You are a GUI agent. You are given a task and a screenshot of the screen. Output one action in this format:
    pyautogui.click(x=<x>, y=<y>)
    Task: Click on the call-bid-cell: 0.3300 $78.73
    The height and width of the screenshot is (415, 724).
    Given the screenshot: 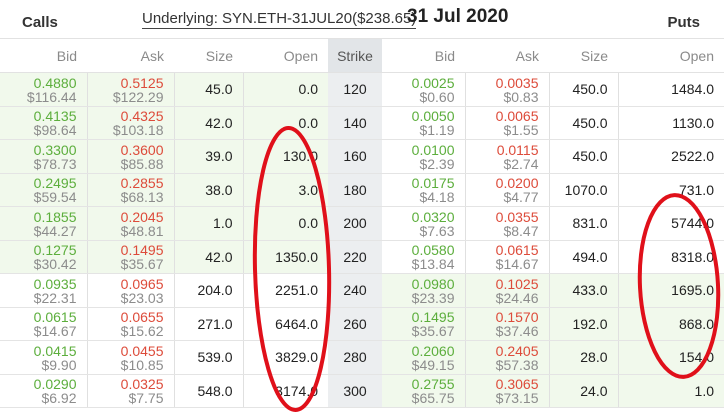 What is the action you would take?
    pyautogui.click(x=43, y=156)
    